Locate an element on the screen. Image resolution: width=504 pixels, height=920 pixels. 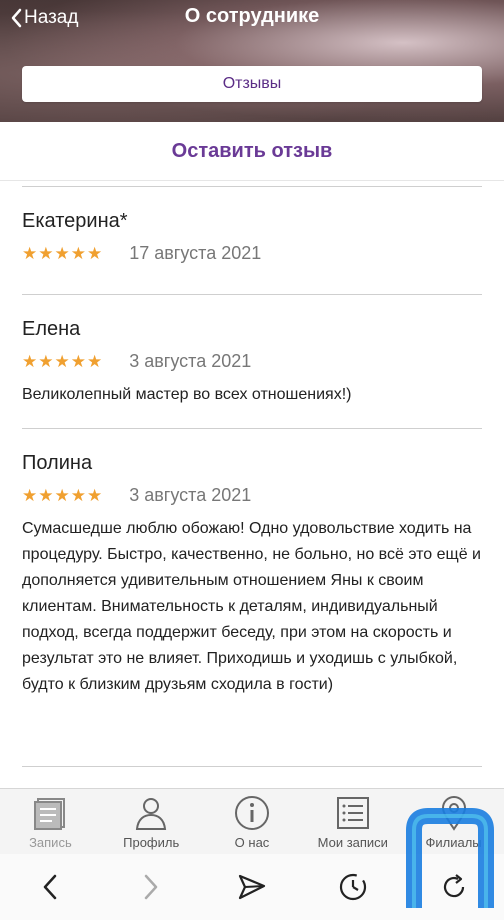
chevron-right-icon is located at coordinates (151, 887).